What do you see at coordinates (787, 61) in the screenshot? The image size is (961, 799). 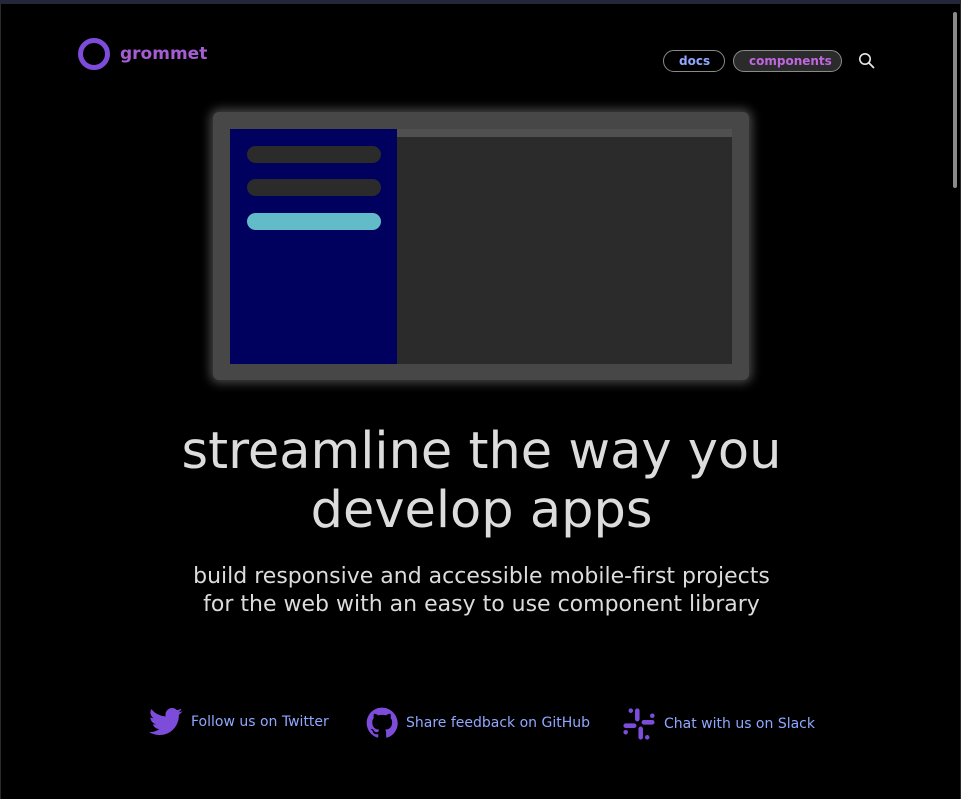 I see `components-button: components` at bounding box center [787, 61].